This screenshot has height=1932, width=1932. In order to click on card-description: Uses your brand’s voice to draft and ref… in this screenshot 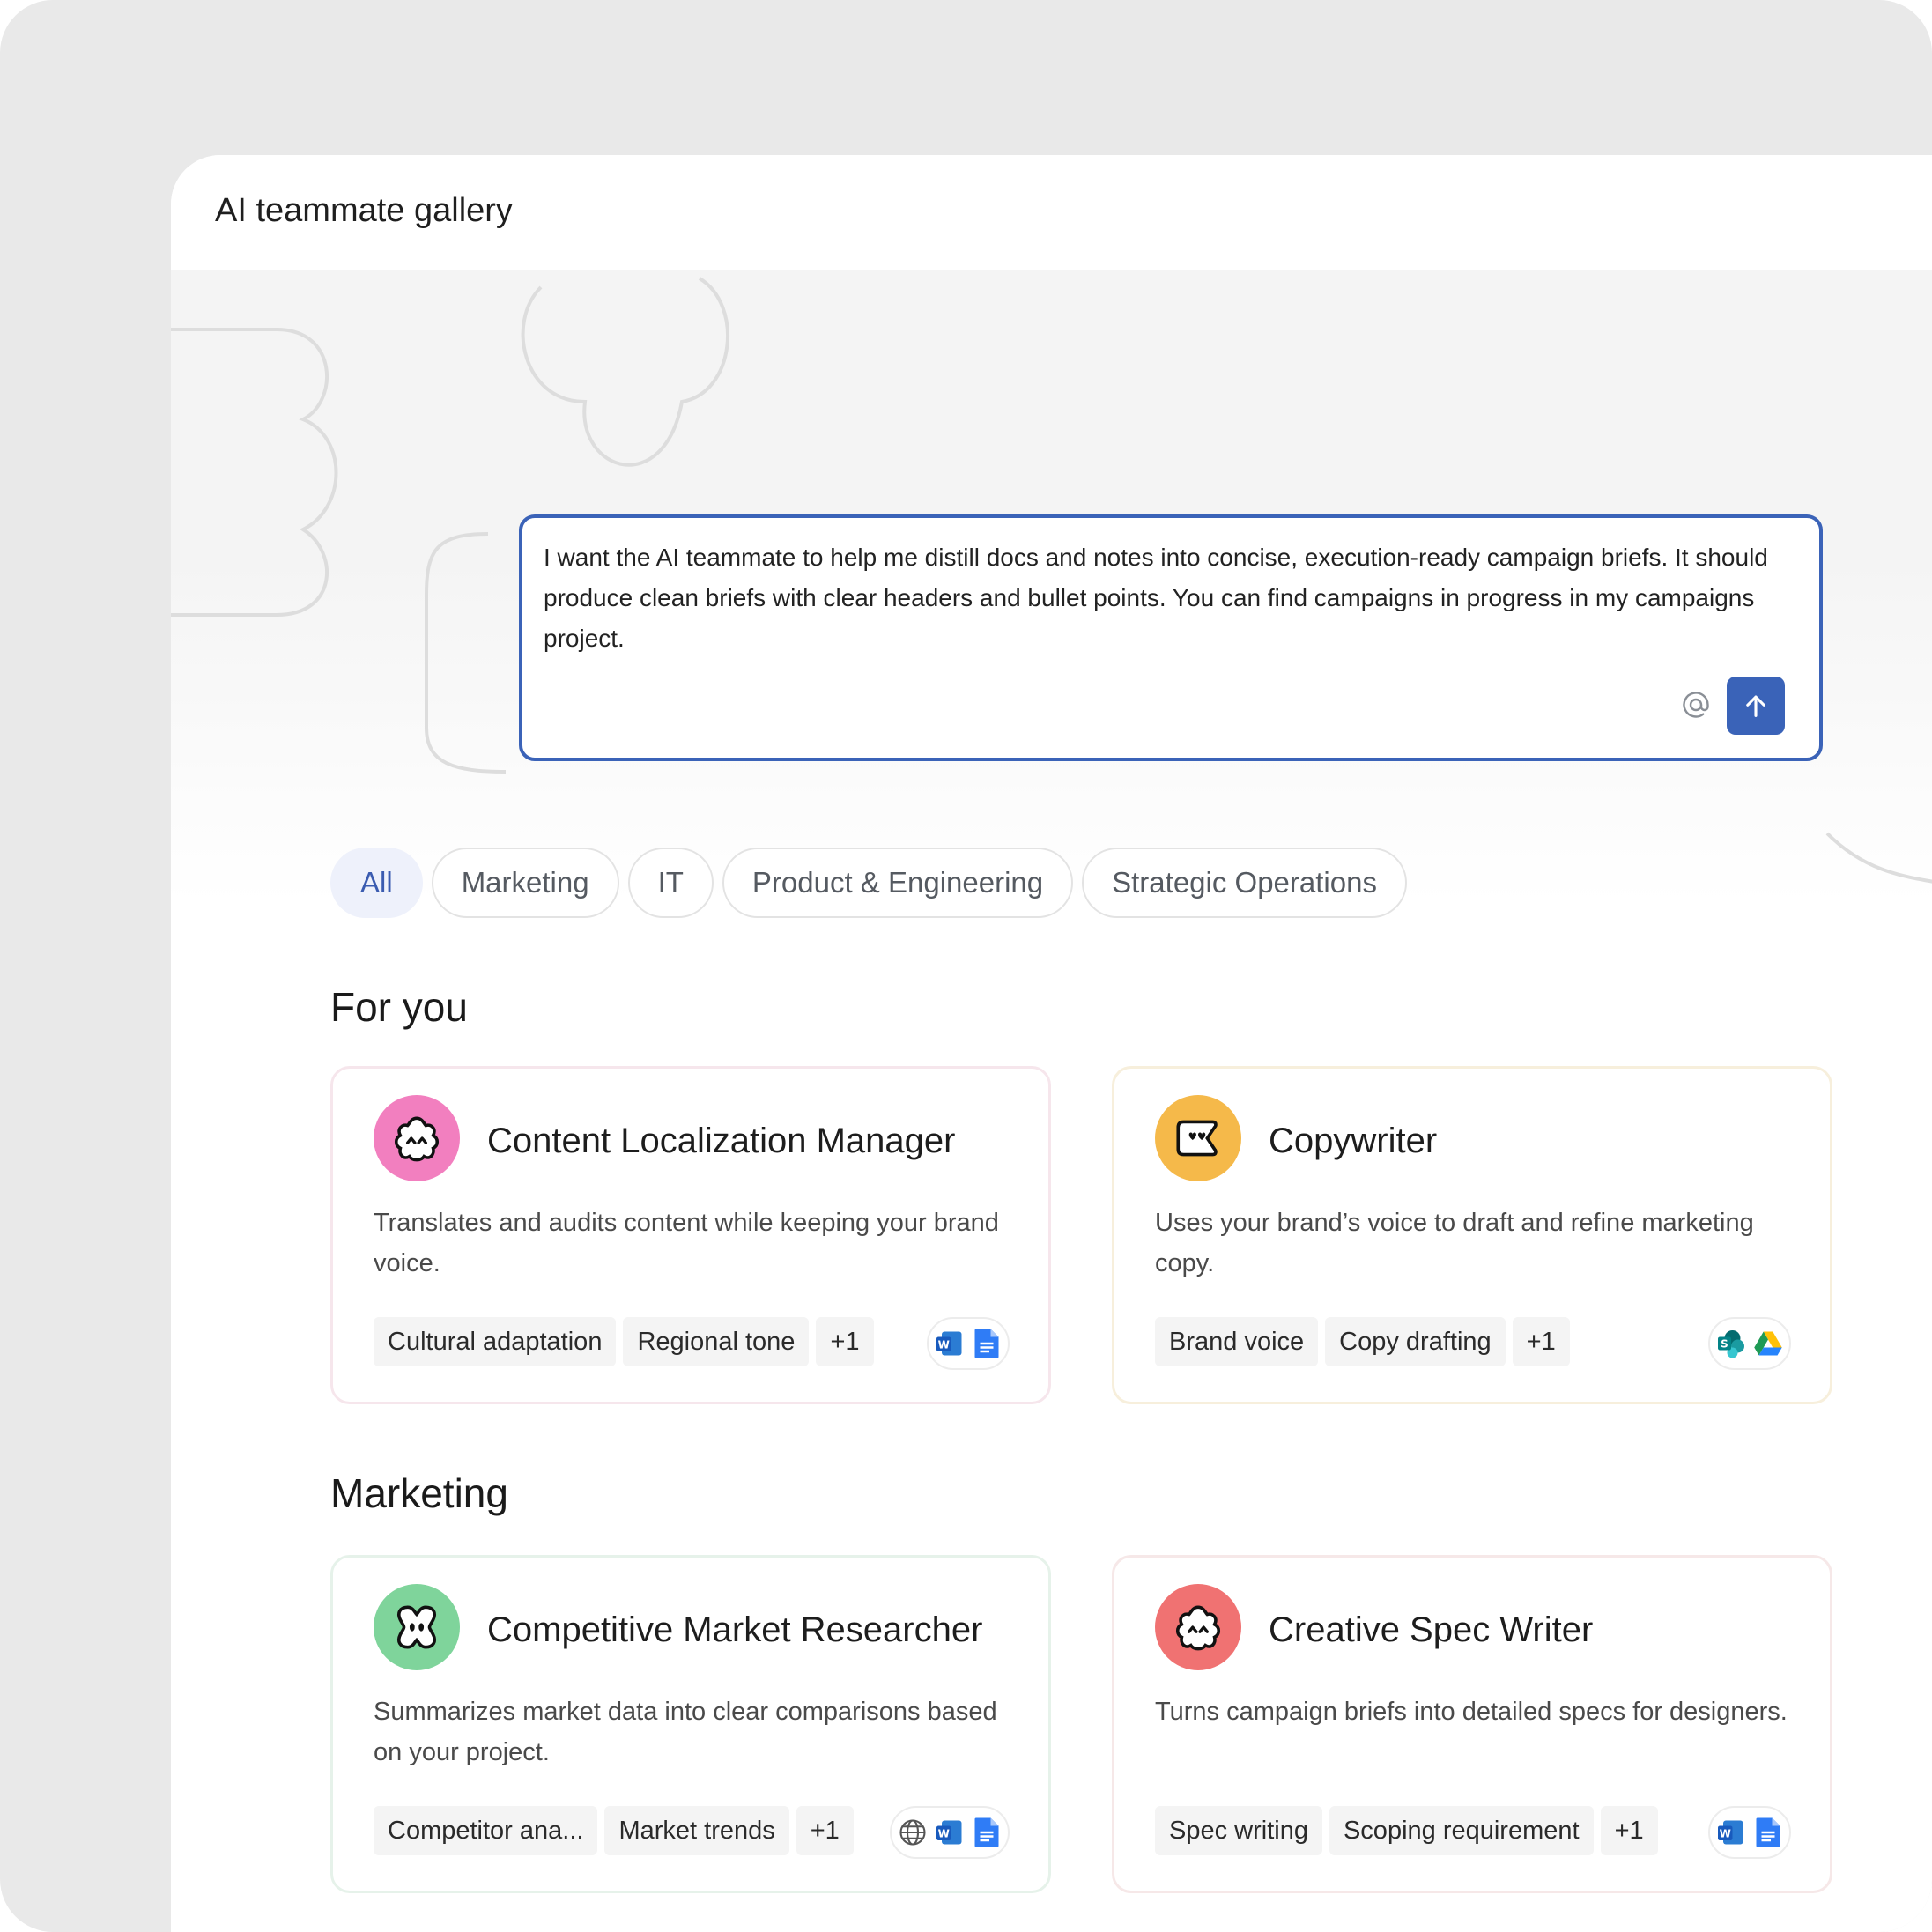, I will do `click(1455, 1243)`.